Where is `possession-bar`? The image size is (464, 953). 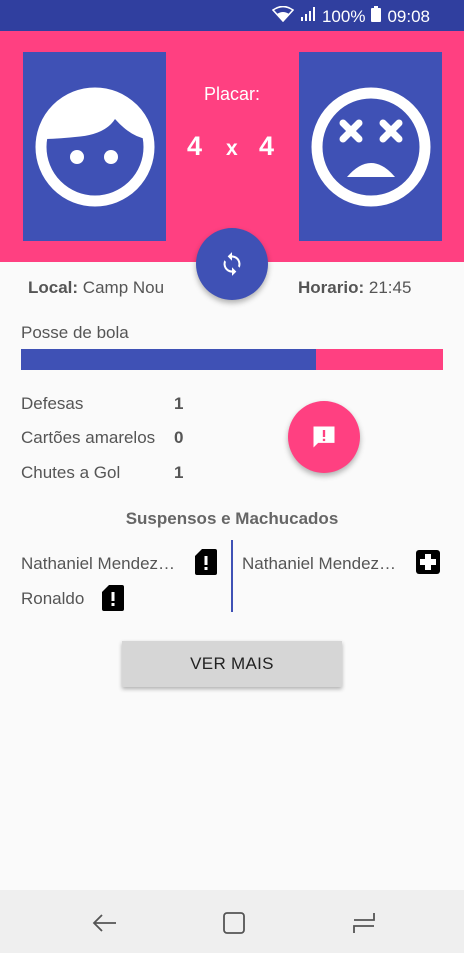 possession-bar is located at coordinates (232, 359).